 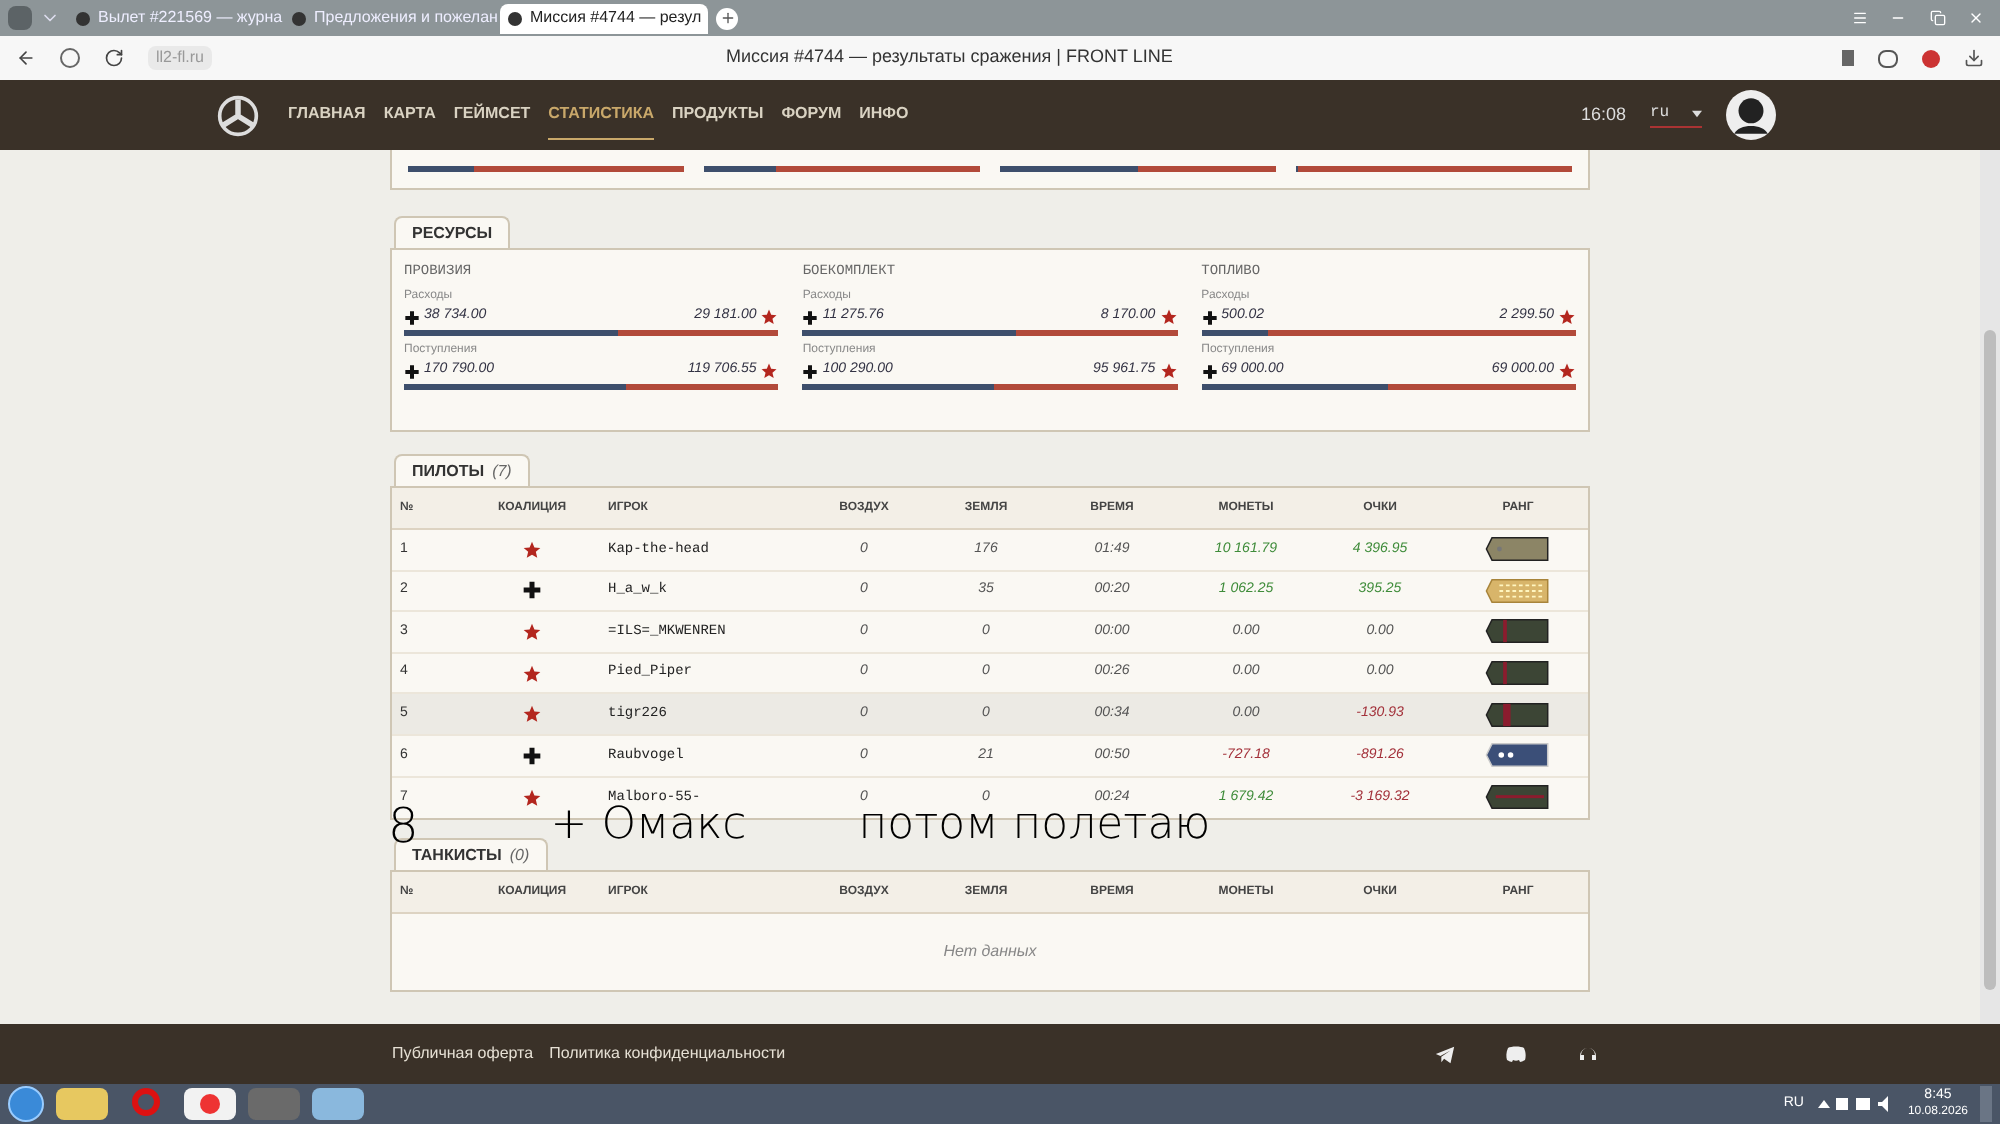 What do you see at coordinates (1860, 18) in the screenshot?
I see `menu-icon` at bounding box center [1860, 18].